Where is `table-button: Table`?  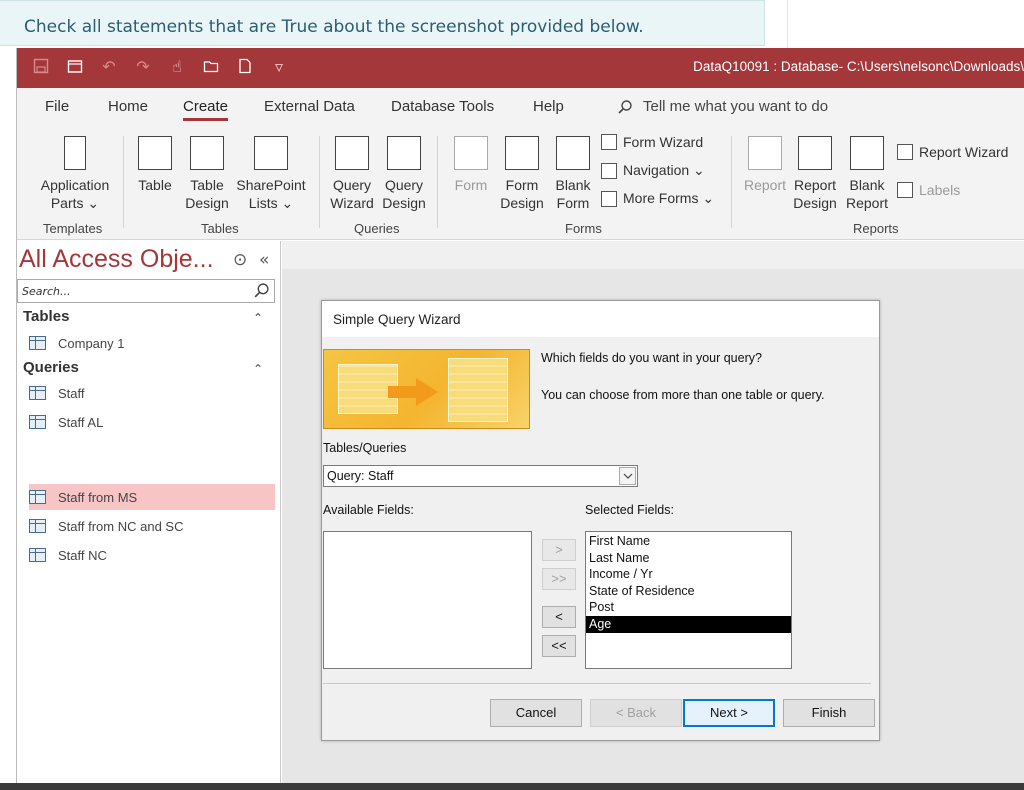 table-button: Table is located at coordinates (155, 165).